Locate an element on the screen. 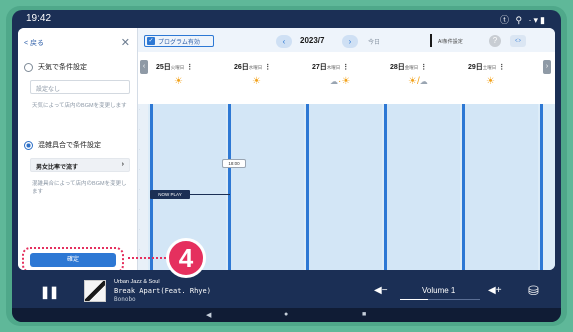  time-pill: 18:00 is located at coordinates (234, 163).